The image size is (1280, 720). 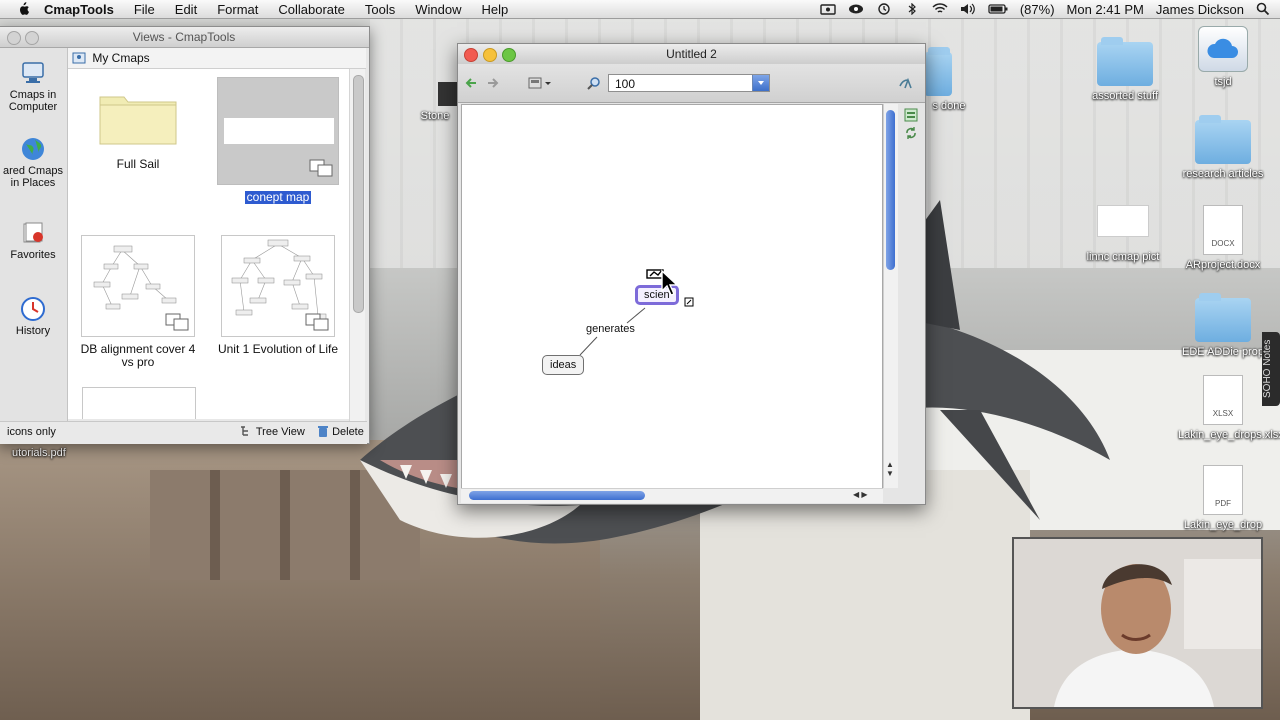 What do you see at coordinates (311, 9) in the screenshot?
I see `menu-collaborate: Collaborate` at bounding box center [311, 9].